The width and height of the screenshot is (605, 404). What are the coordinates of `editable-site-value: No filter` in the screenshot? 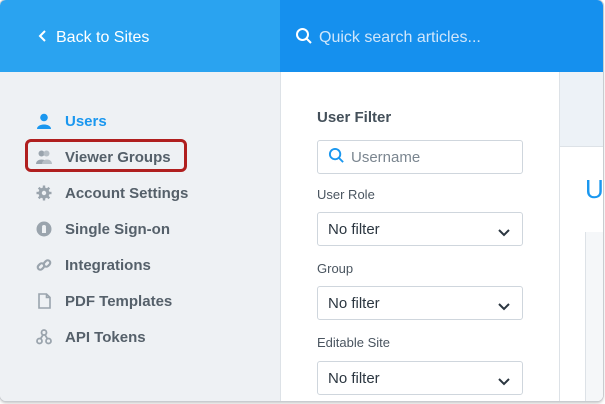 It's located at (354, 378).